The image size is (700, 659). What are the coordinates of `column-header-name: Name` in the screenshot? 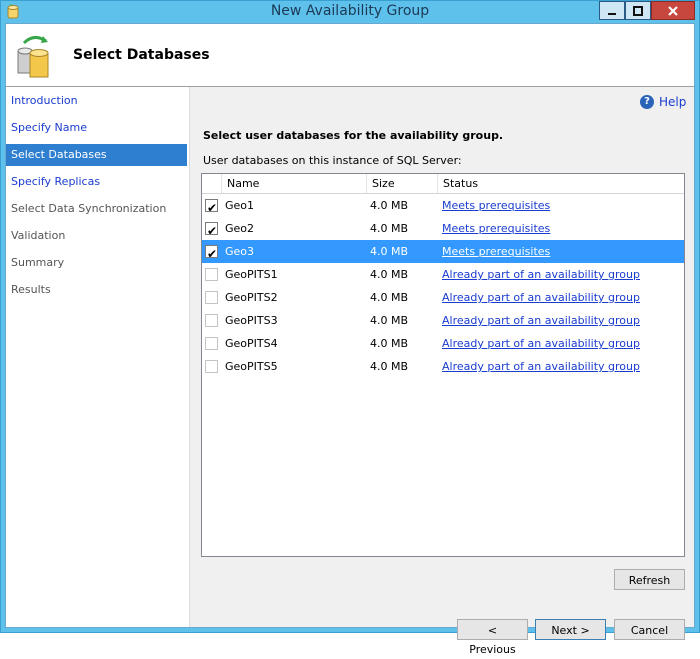 It's located at (294, 183).